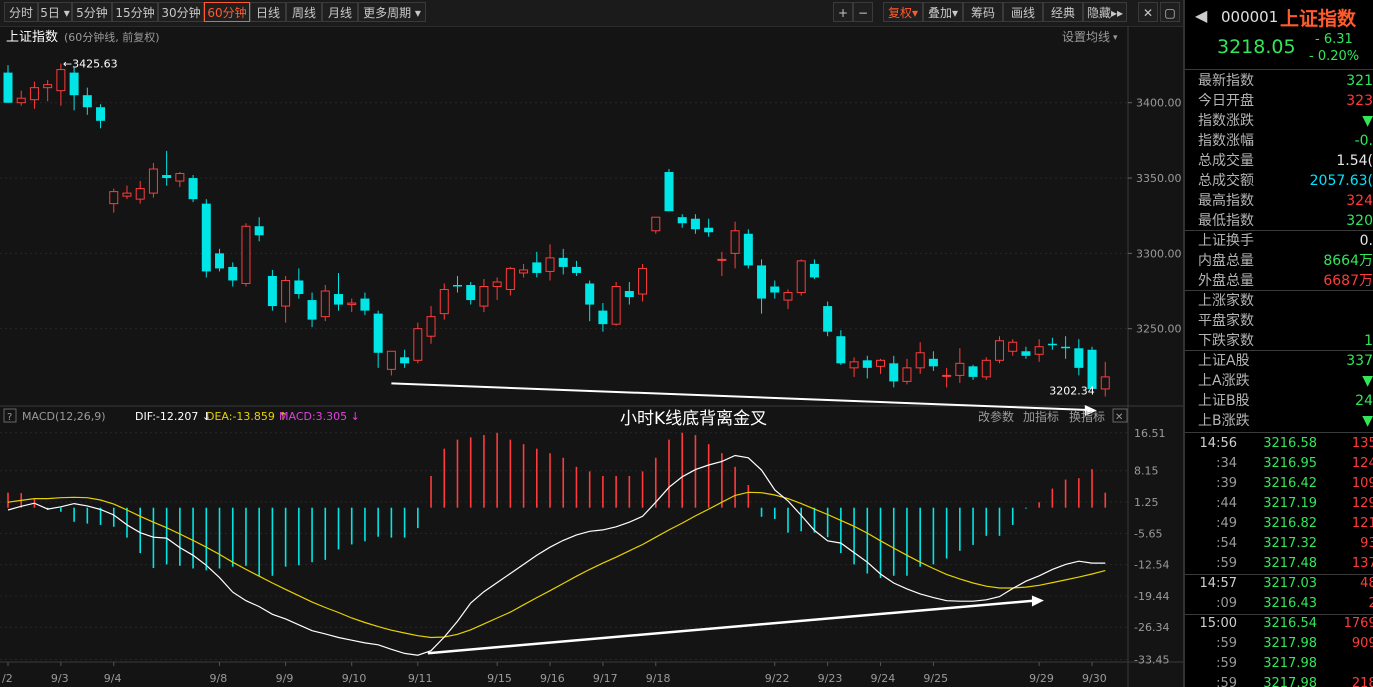 The height and width of the screenshot is (687, 1373). What do you see at coordinates (1041, 678) in the screenshot?
I see `x-tick-label: 9/29` at bounding box center [1041, 678].